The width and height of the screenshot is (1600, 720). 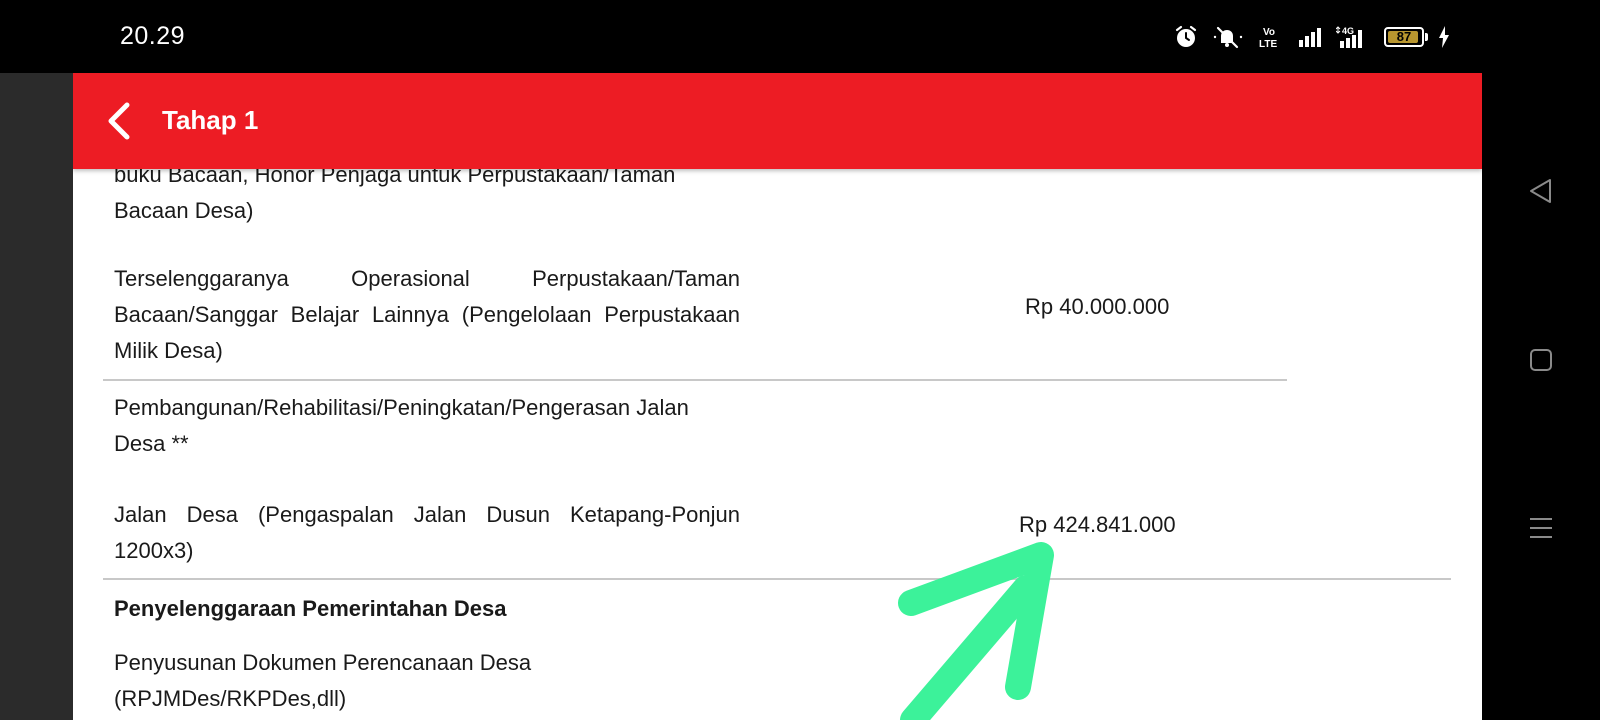 I want to click on svg-text: Vo, so click(x=1269, y=32).